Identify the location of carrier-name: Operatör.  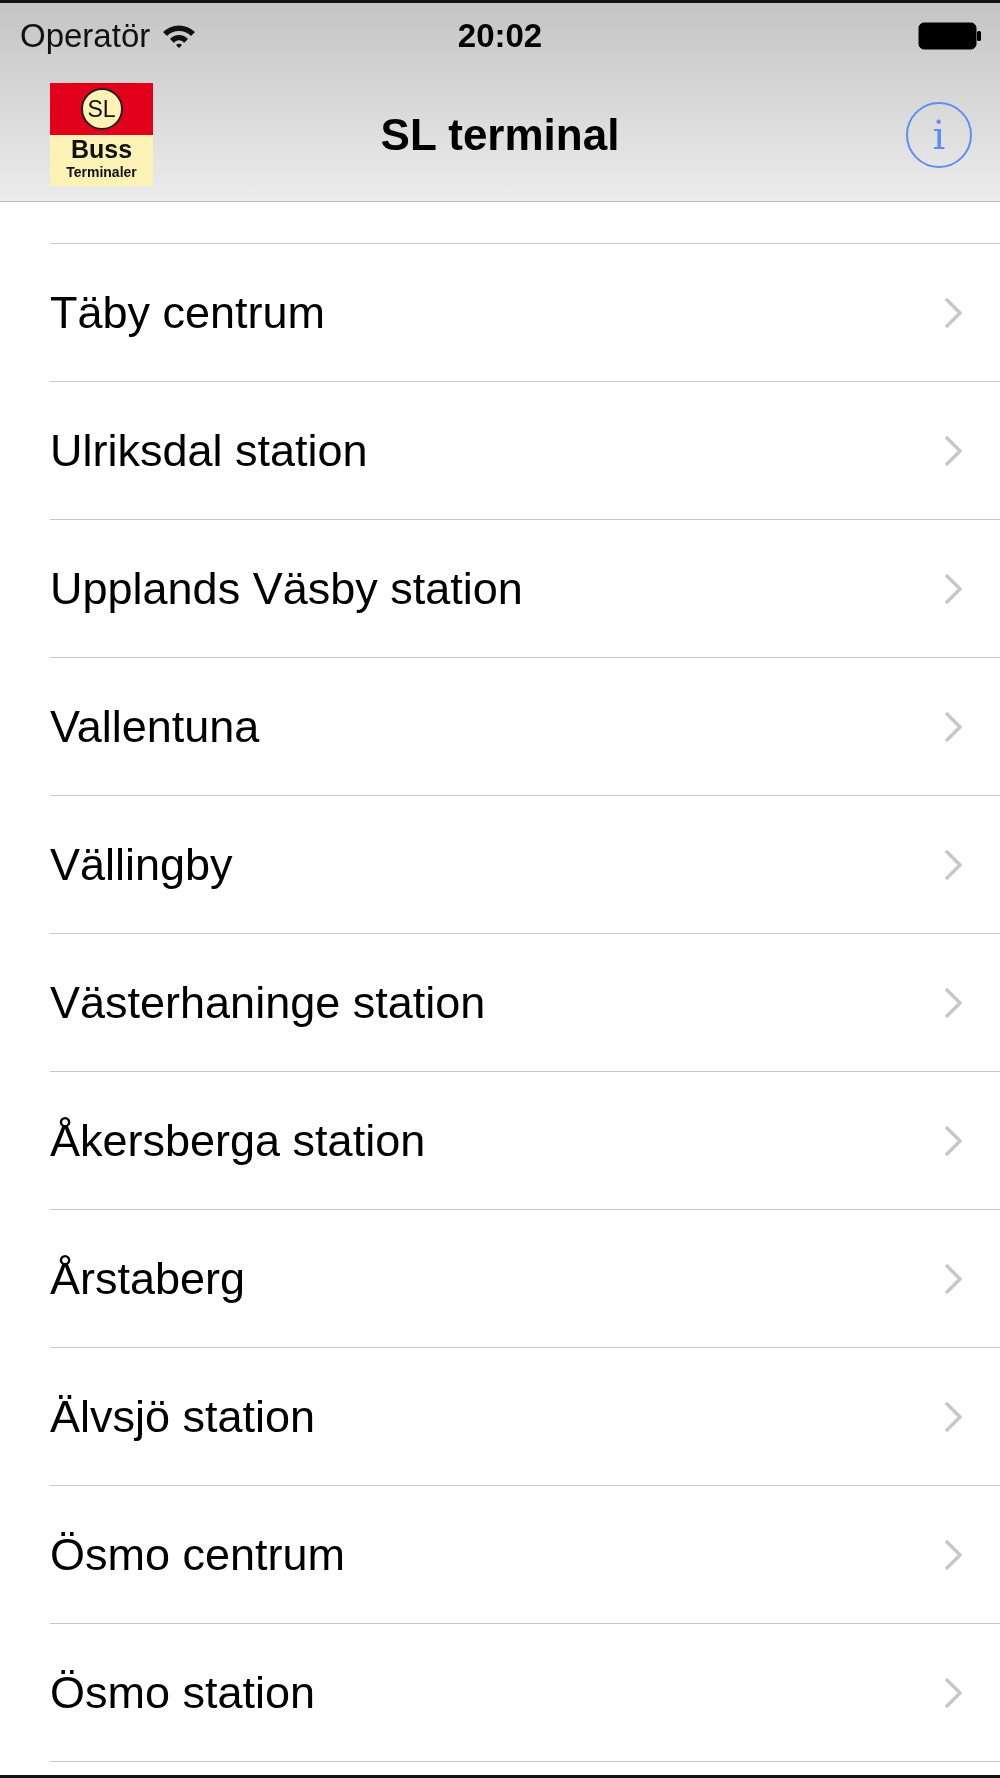
(85, 35).